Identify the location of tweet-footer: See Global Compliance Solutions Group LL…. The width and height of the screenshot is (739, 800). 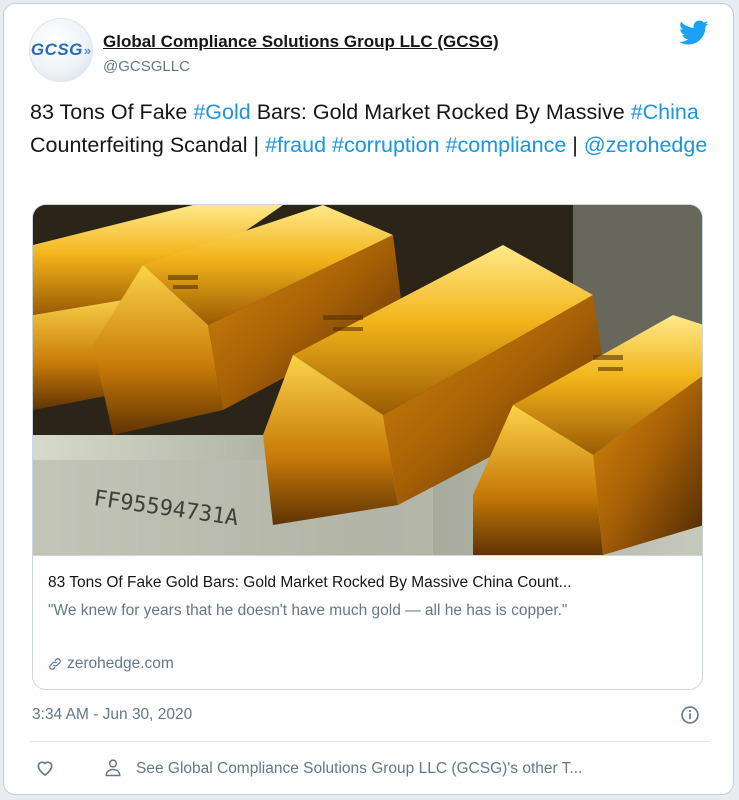
(369, 770).